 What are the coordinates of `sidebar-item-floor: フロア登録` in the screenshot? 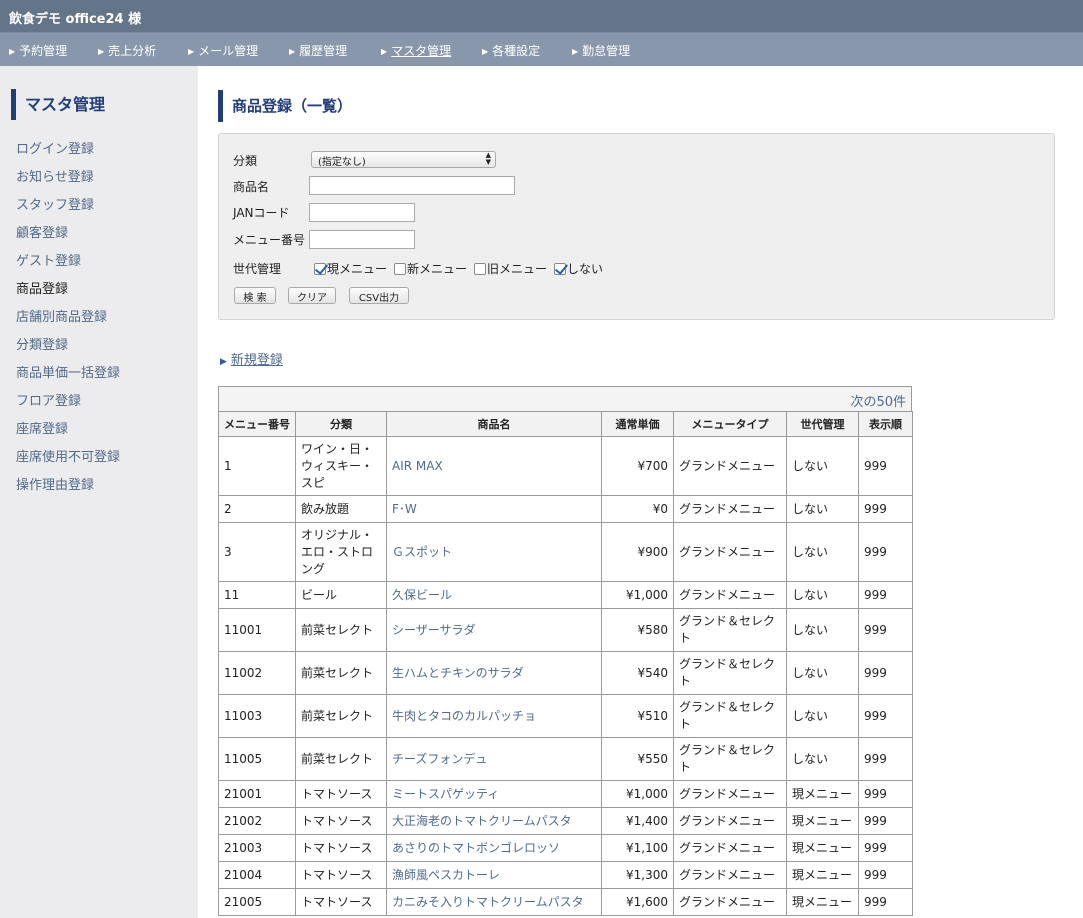 It's located at (48, 399).